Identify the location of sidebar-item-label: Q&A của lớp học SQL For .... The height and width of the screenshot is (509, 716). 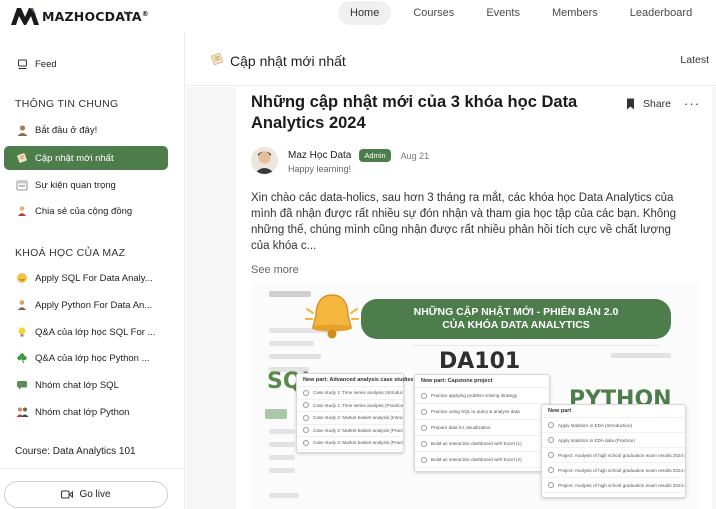
(95, 332).